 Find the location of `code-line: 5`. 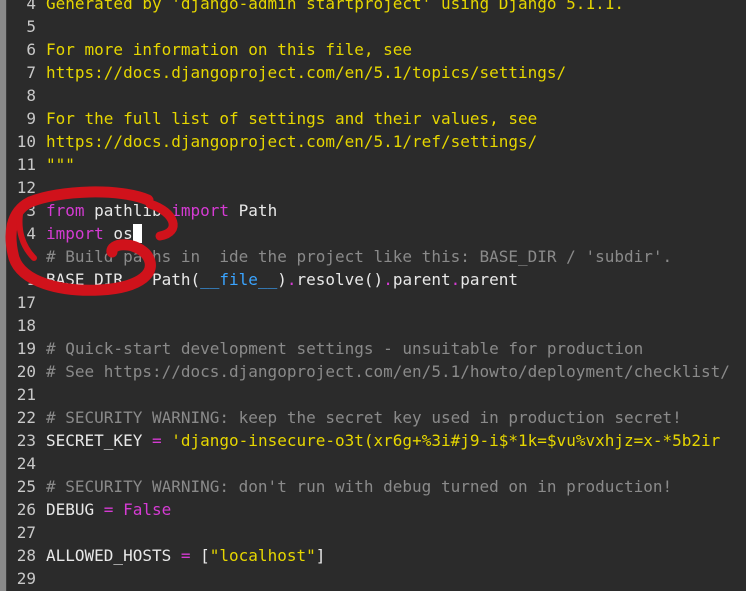

code-line: 5 is located at coordinates (373, 26).